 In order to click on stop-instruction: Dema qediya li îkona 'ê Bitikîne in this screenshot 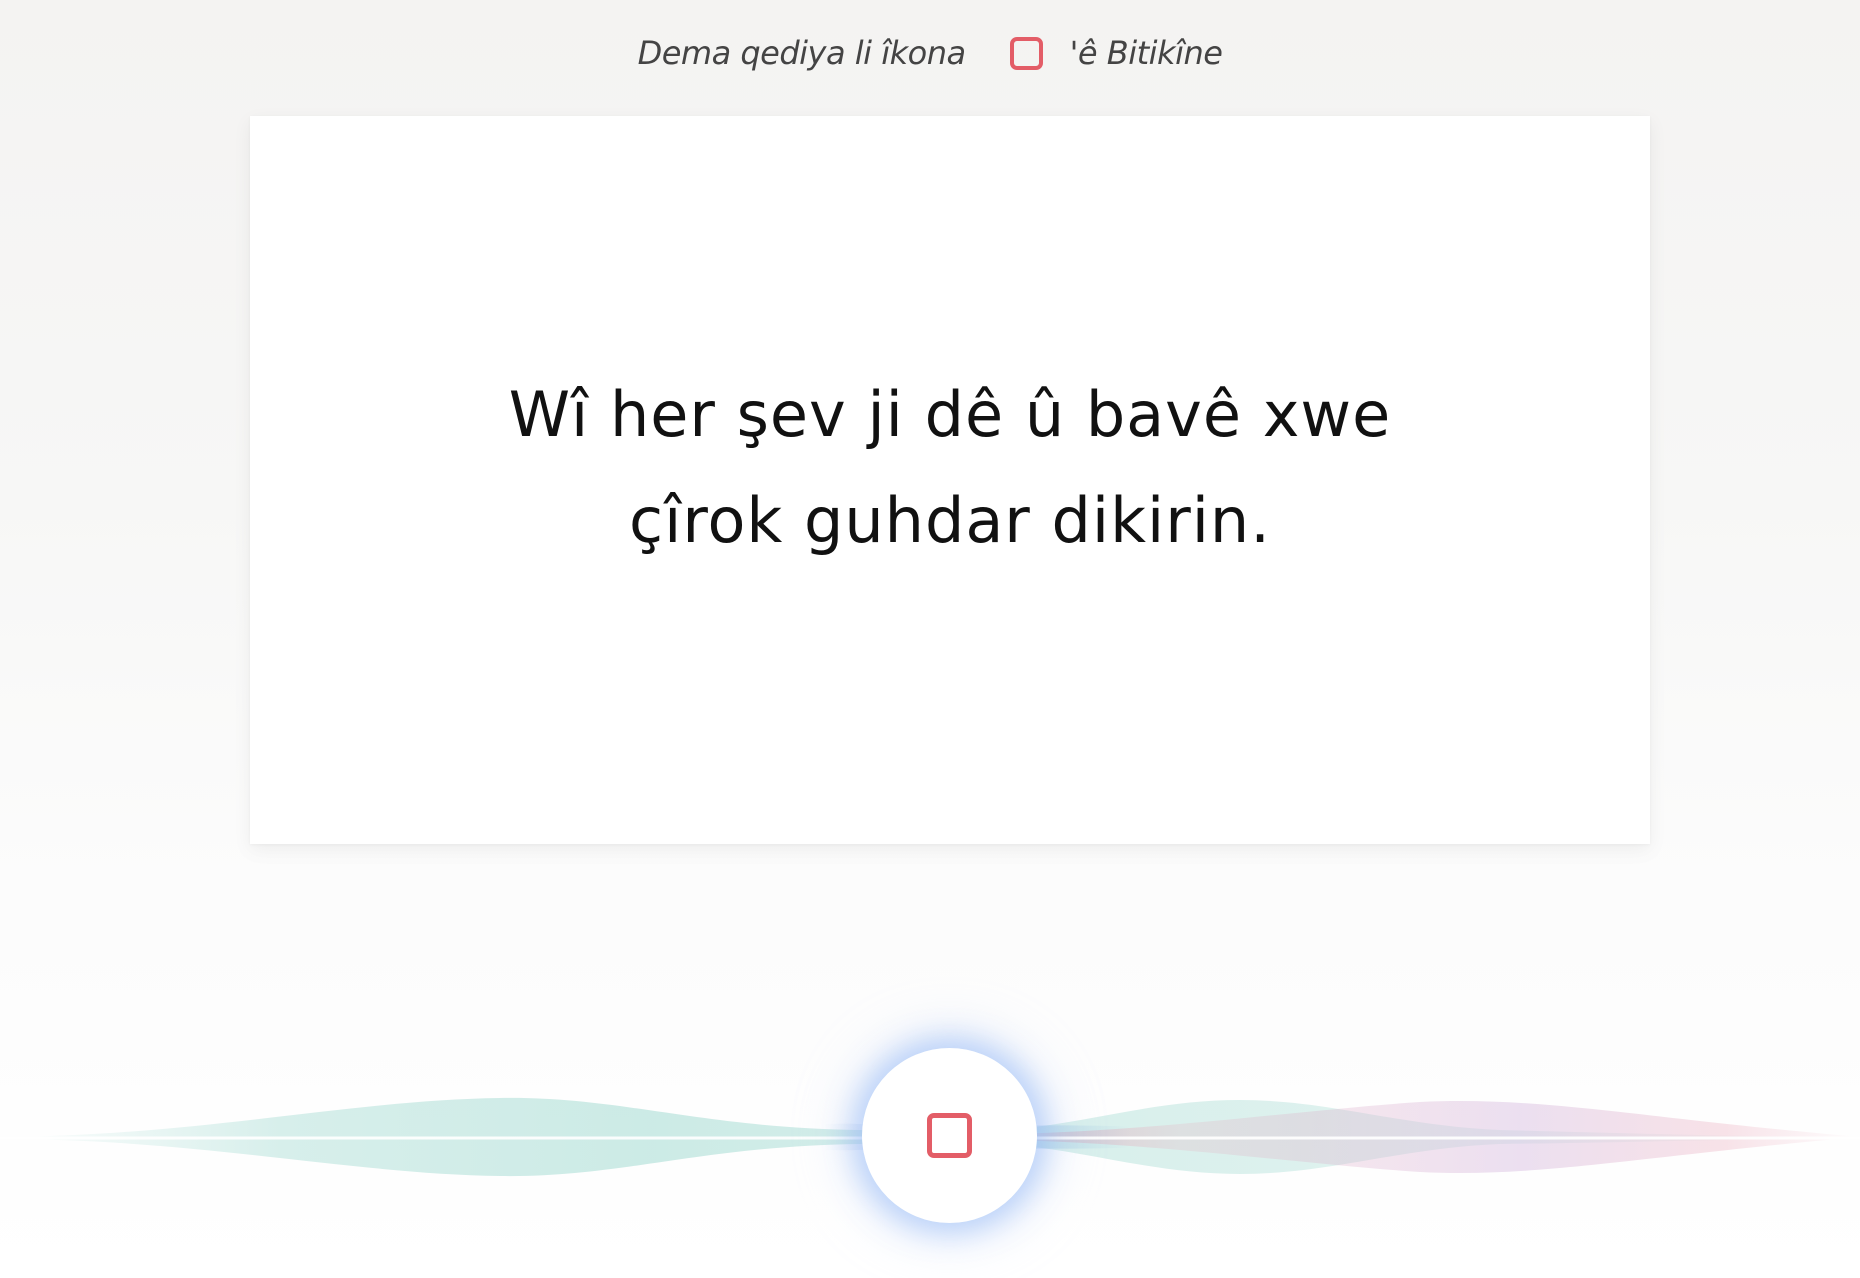, I will do `click(930, 53)`.